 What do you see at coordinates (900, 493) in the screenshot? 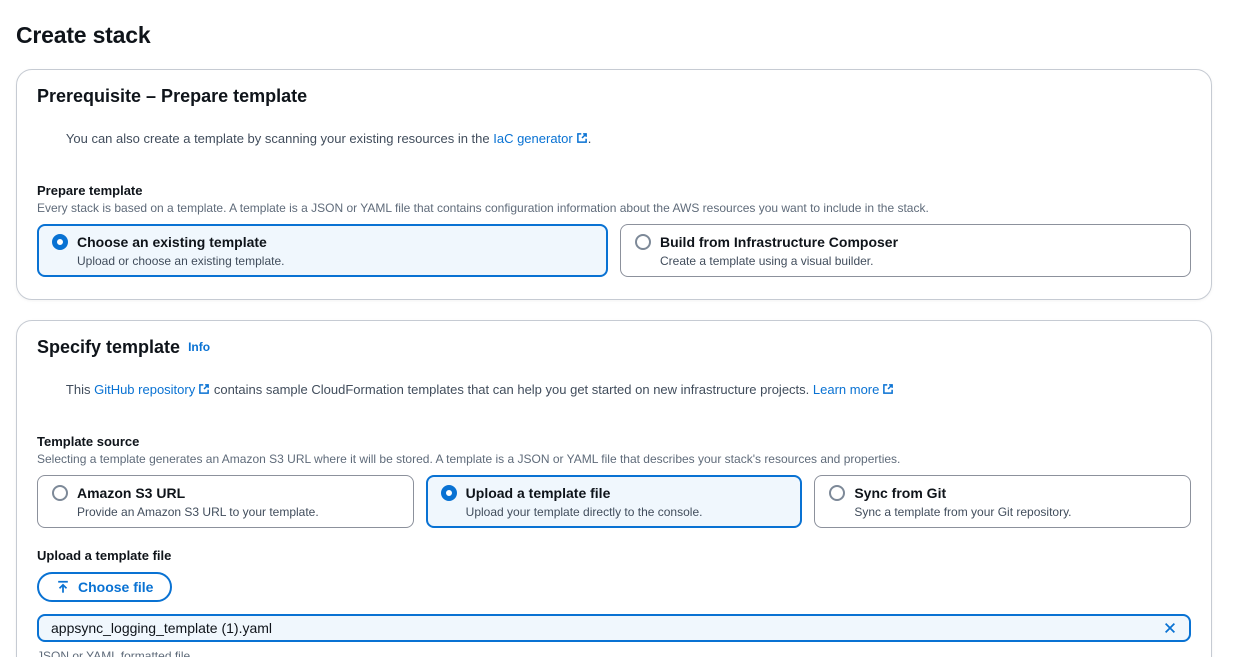
I see `tile-label: Sync from Git` at bounding box center [900, 493].